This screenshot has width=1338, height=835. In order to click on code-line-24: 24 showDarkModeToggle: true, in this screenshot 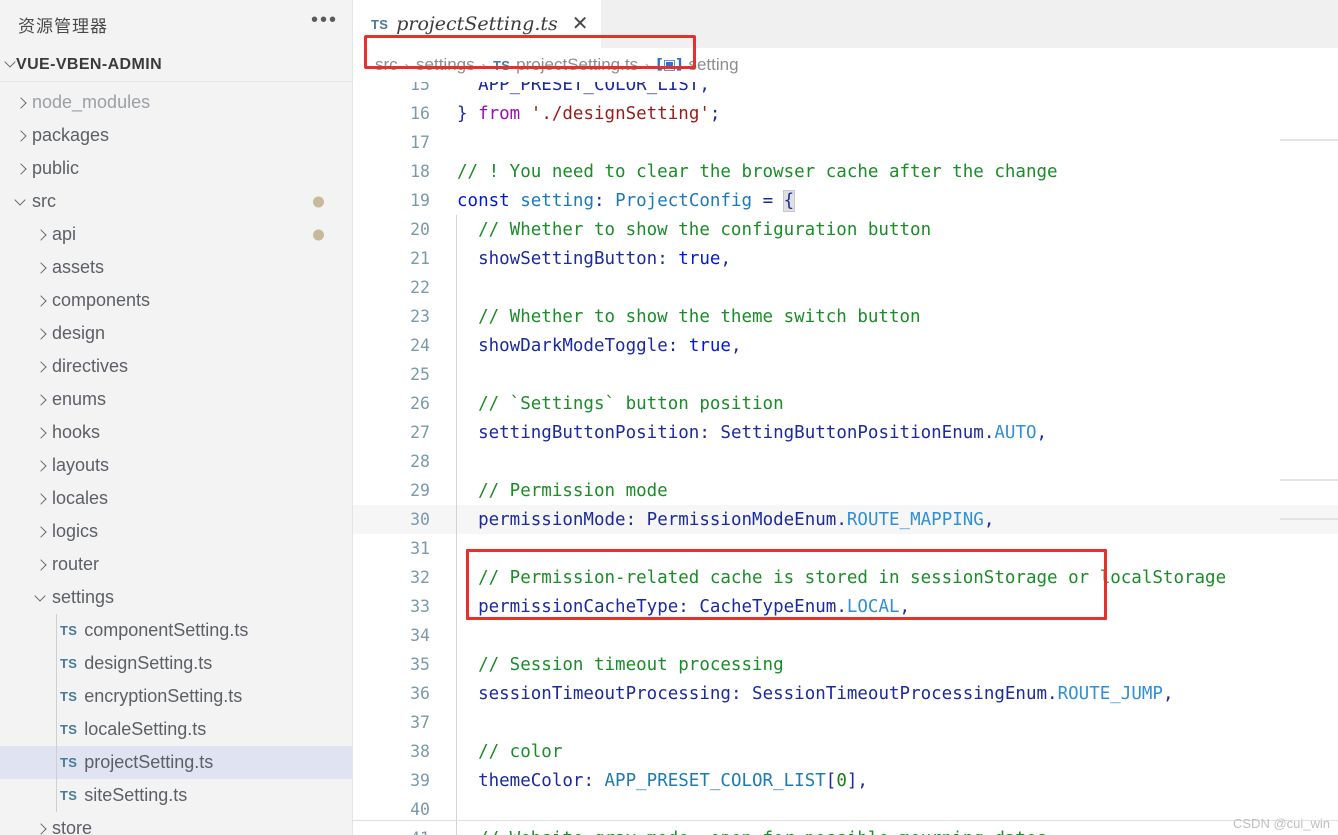, I will do `click(845, 345)`.